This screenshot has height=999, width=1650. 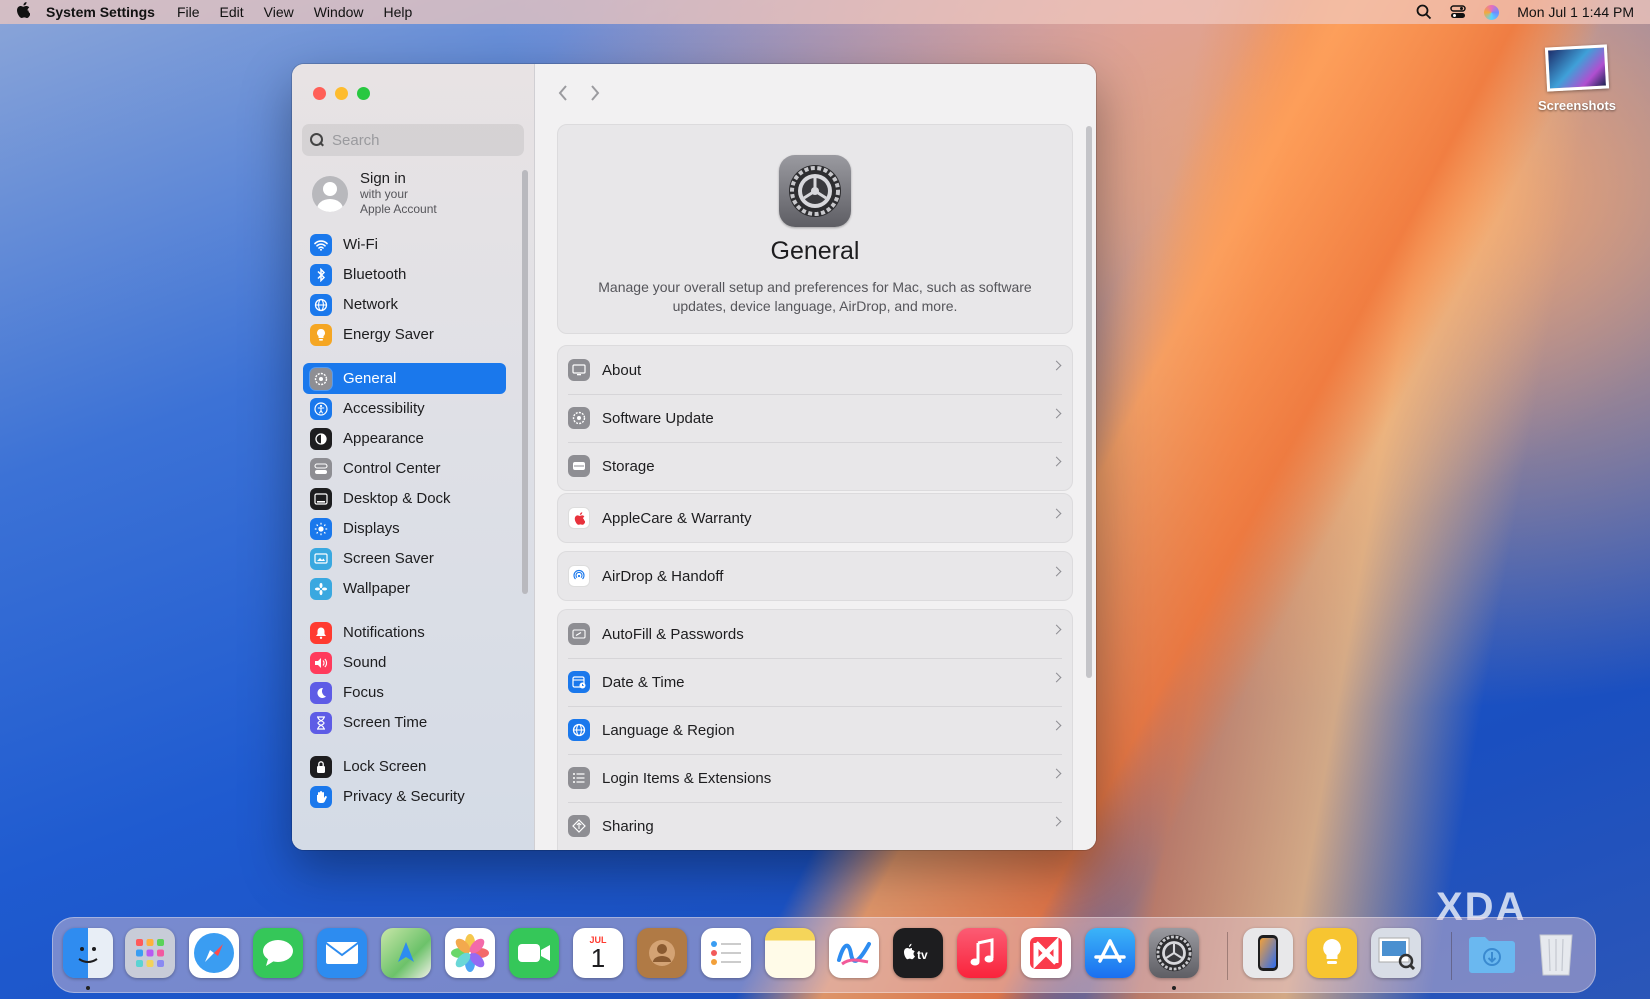 What do you see at coordinates (404, 378) in the screenshot?
I see `sidebar-item-general: General` at bounding box center [404, 378].